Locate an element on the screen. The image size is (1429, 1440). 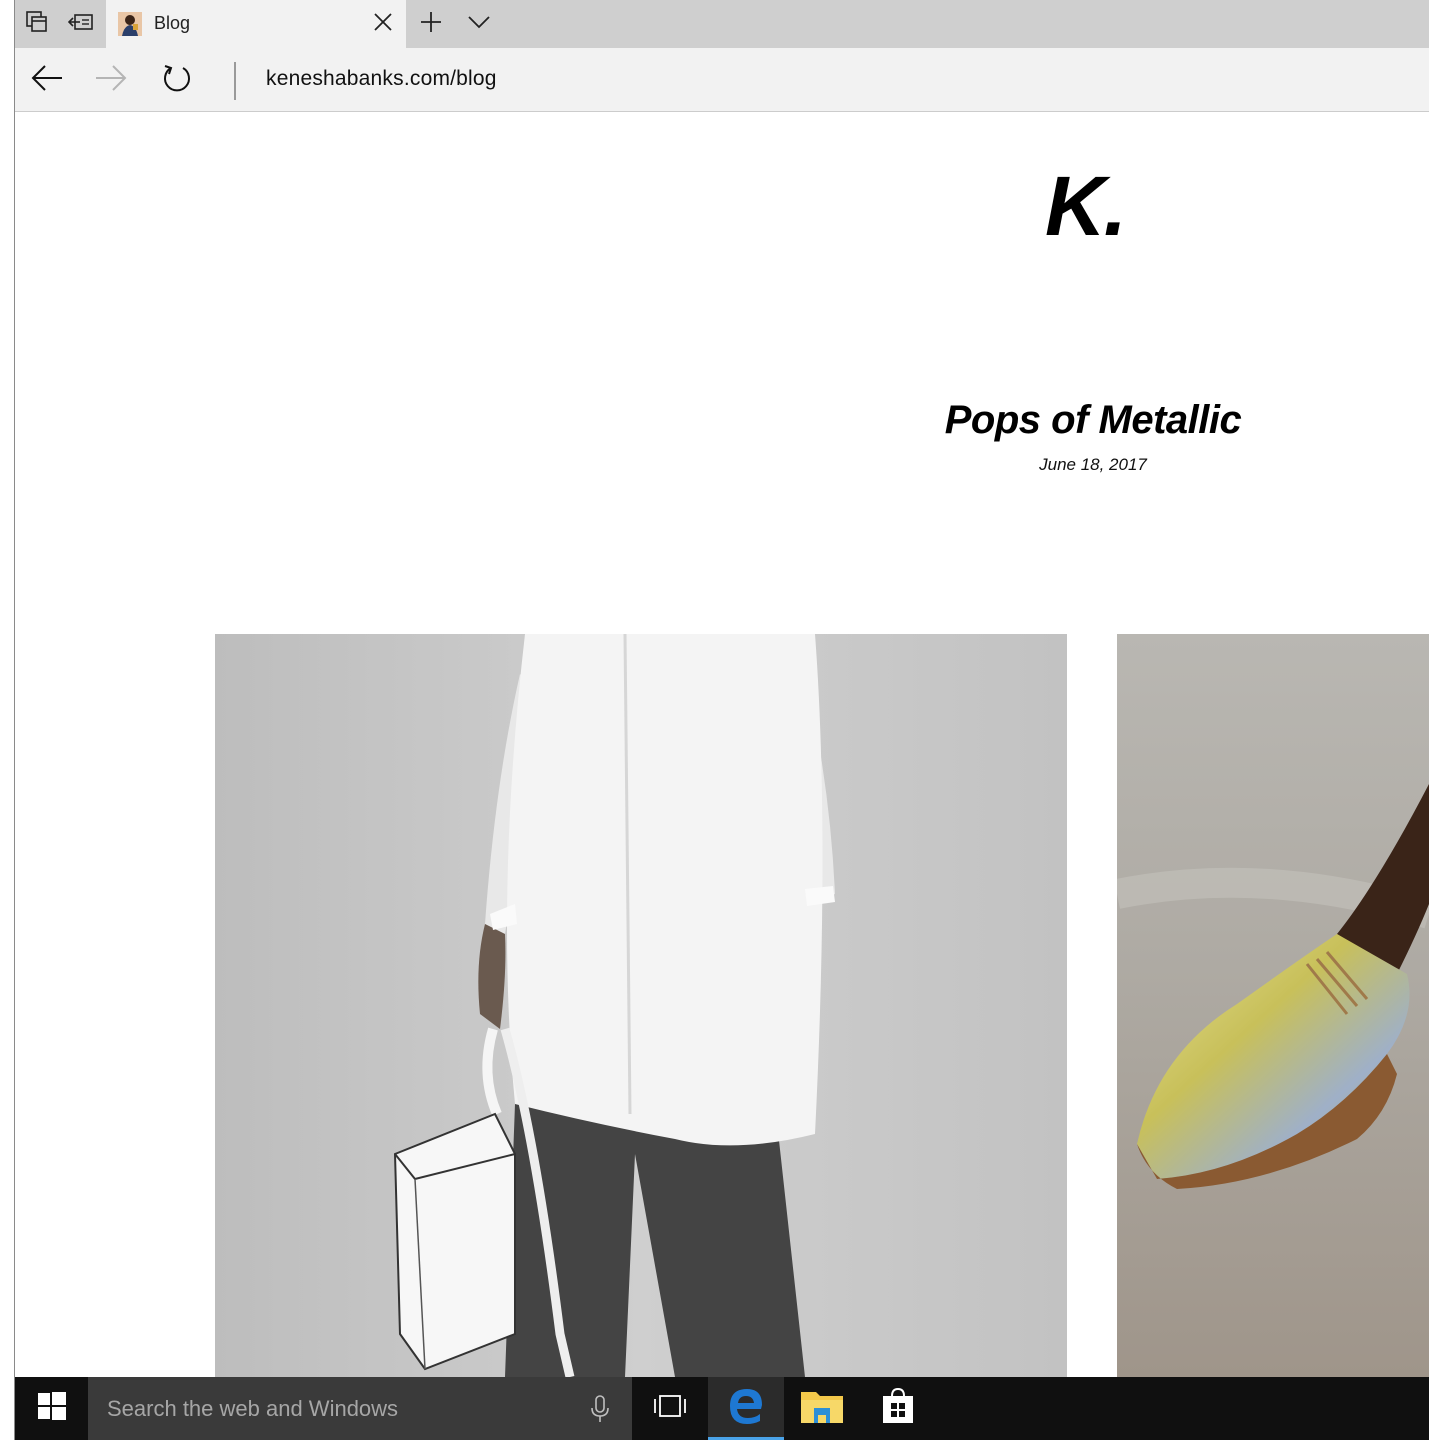
taskbar-search-box: Search the web and Windows is located at coordinates (360, 1408).